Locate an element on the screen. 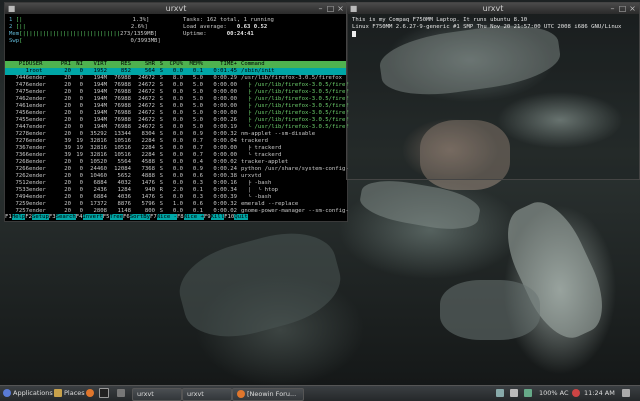 This screenshot has height=401, width=640. fkey-f9: F9 is located at coordinates (207, 217).